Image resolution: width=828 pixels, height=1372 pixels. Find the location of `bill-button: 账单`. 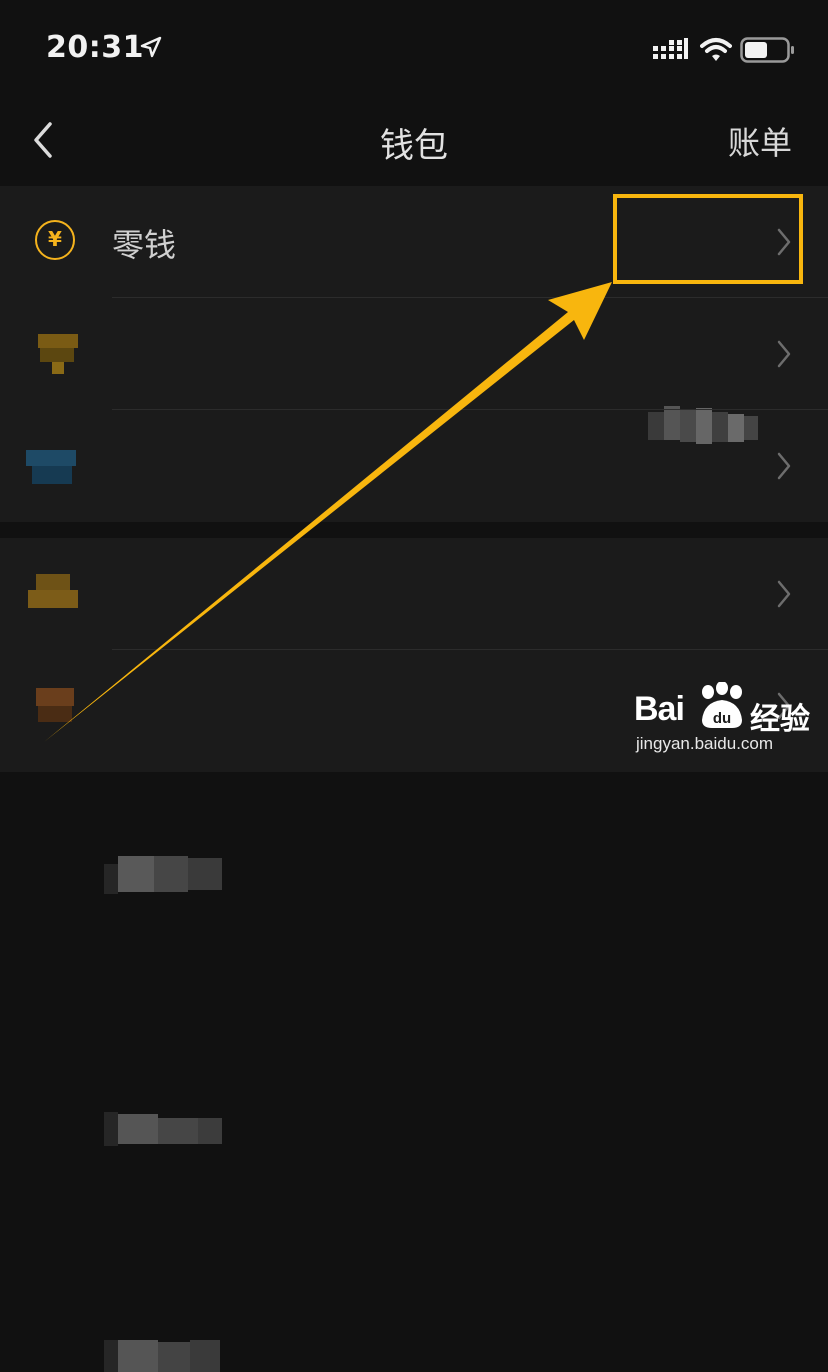

bill-button: 账单 is located at coordinates (760, 141).